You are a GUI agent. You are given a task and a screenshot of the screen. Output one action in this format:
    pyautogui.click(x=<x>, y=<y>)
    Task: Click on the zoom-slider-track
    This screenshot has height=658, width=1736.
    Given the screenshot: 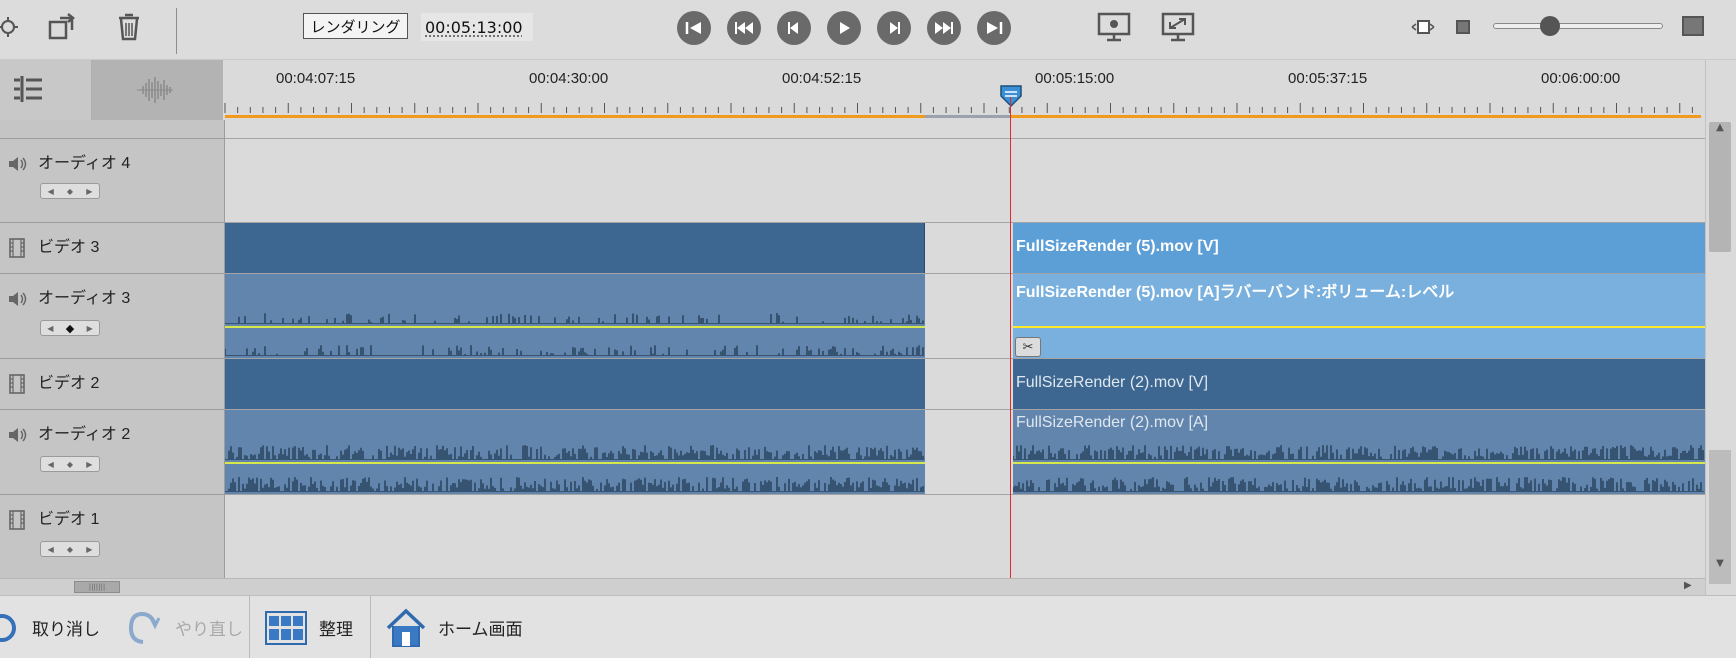 What is the action you would take?
    pyautogui.click(x=1578, y=26)
    